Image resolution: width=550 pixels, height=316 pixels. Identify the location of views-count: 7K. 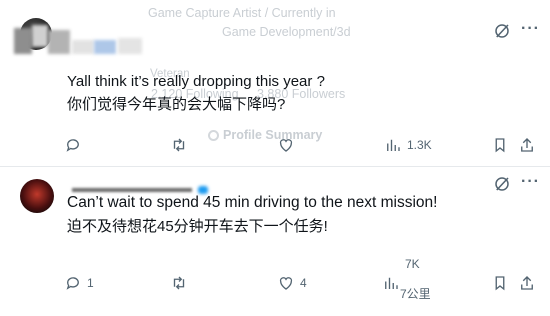
(412, 264).